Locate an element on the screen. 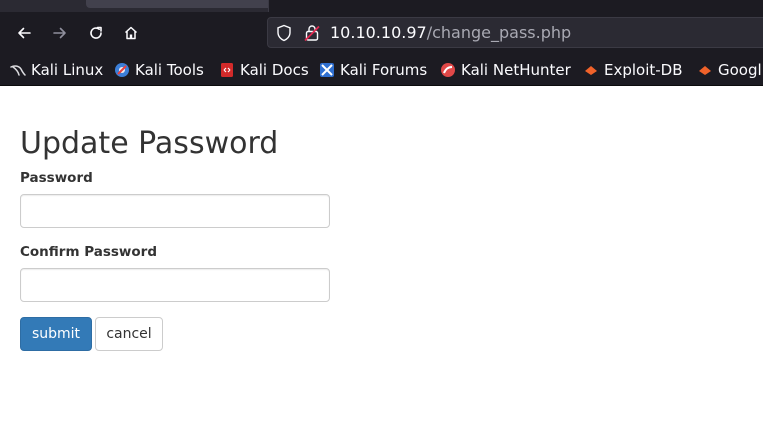 This screenshot has width=763, height=425. page-title: Update Password is located at coordinates (149, 143).